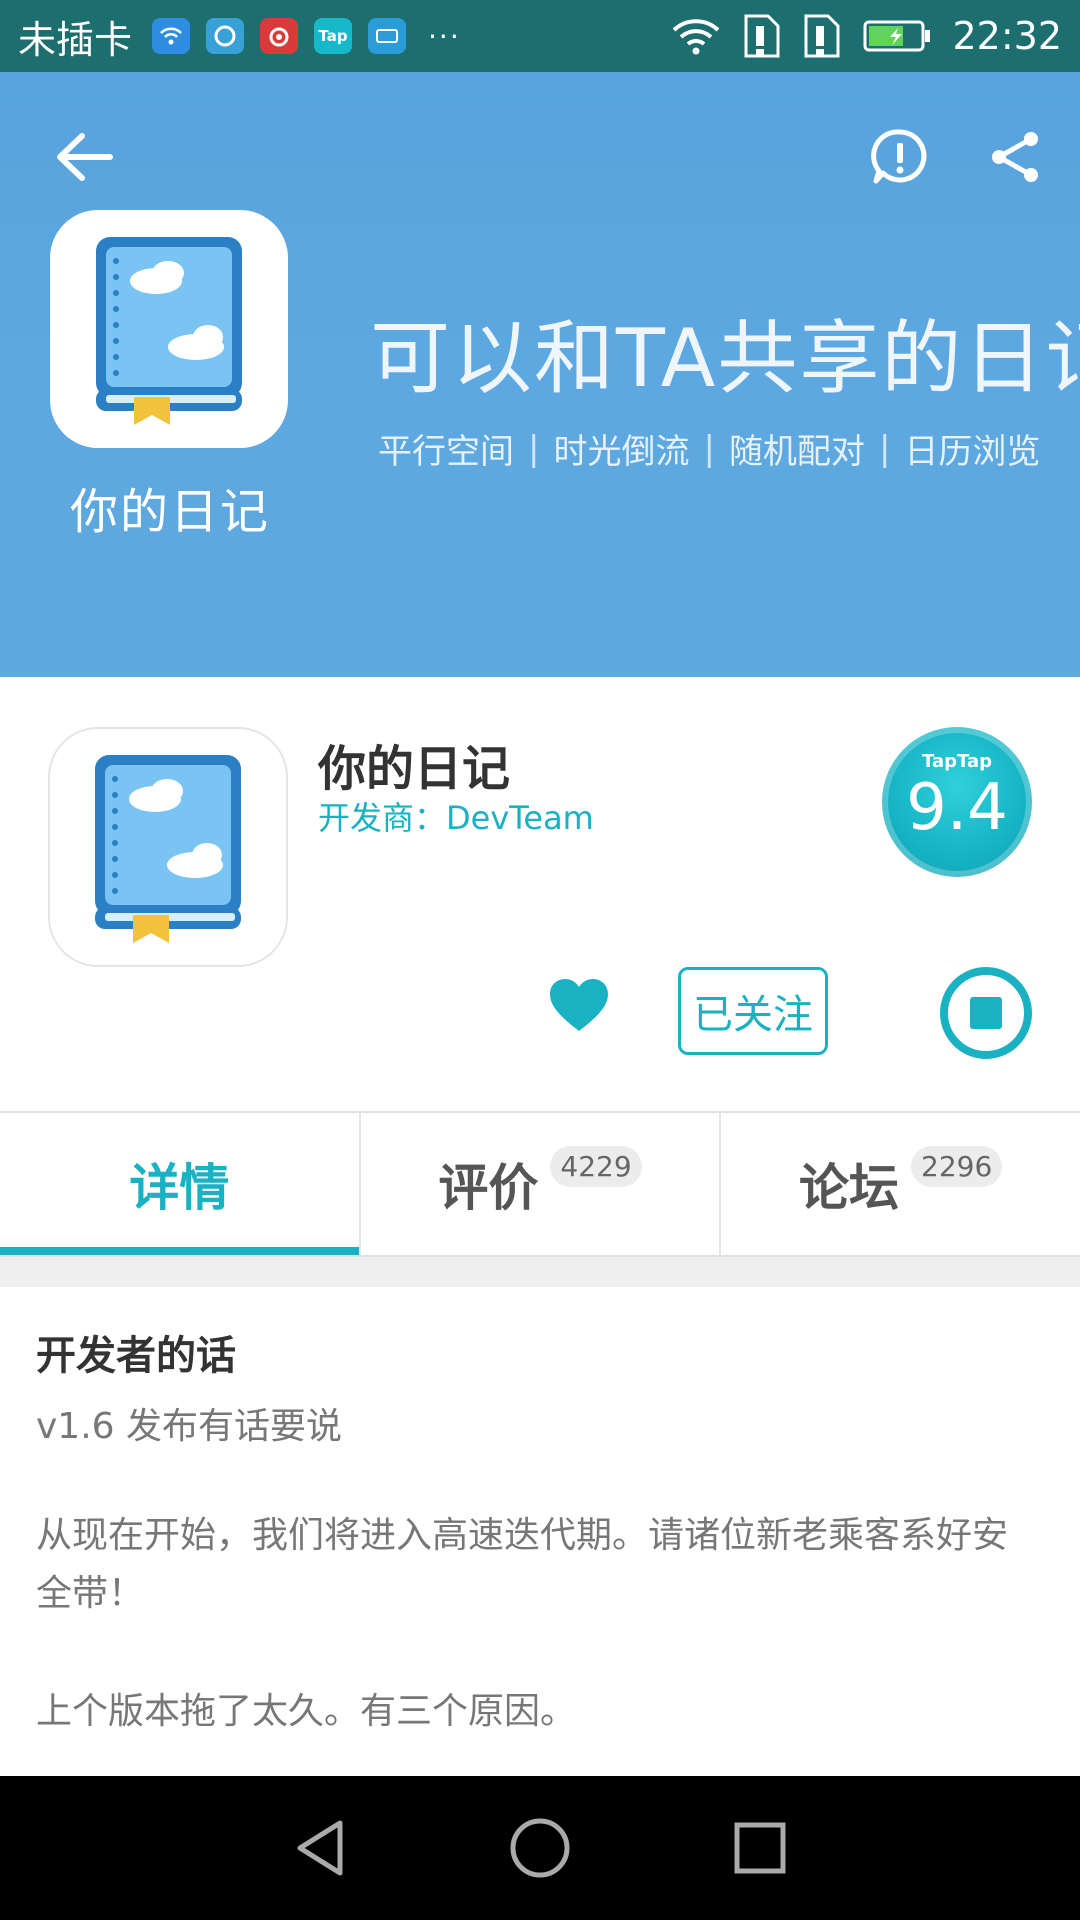 The image size is (1080, 1920). Describe the element at coordinates (414, 769) in the screenshot. I see `app-title: 你的日记` at that location.